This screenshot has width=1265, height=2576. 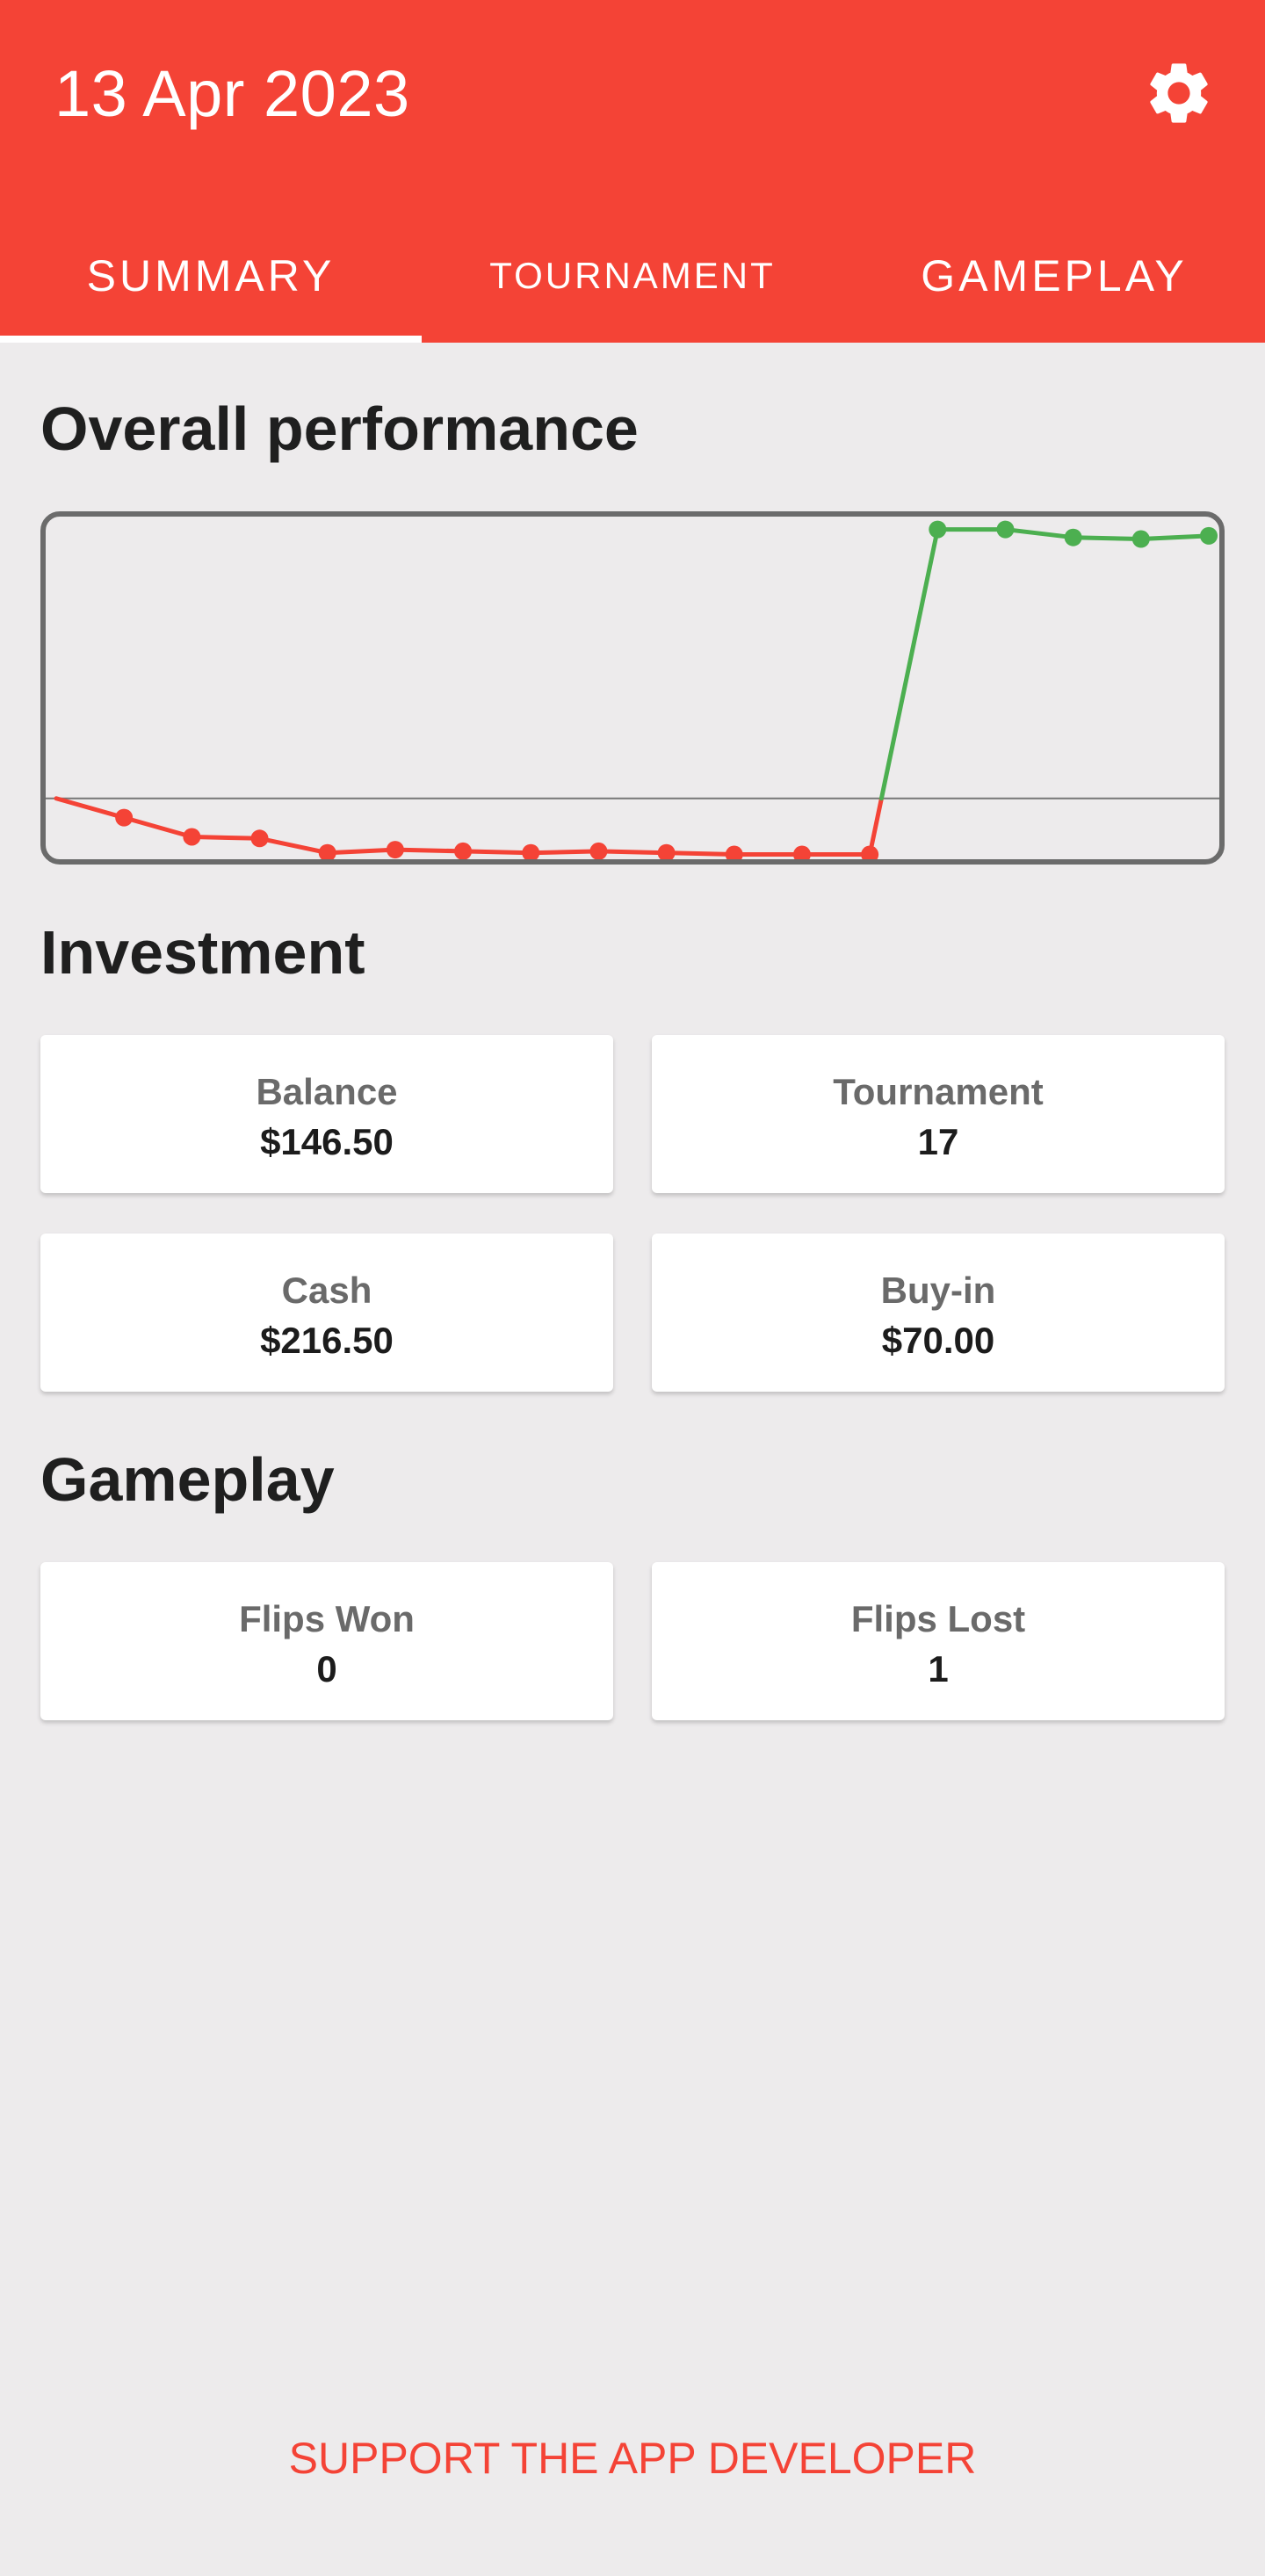 I want to click on cash-label: Cash, so click(x=327, y=1290).